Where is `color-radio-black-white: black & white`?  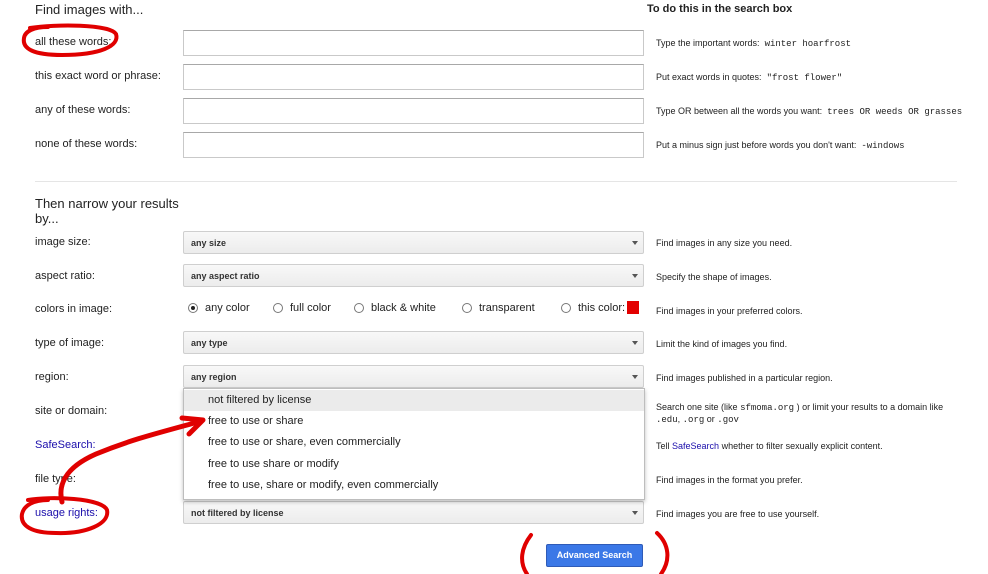
color-radio-black-white: black & white is located at coordinates (395, 308).